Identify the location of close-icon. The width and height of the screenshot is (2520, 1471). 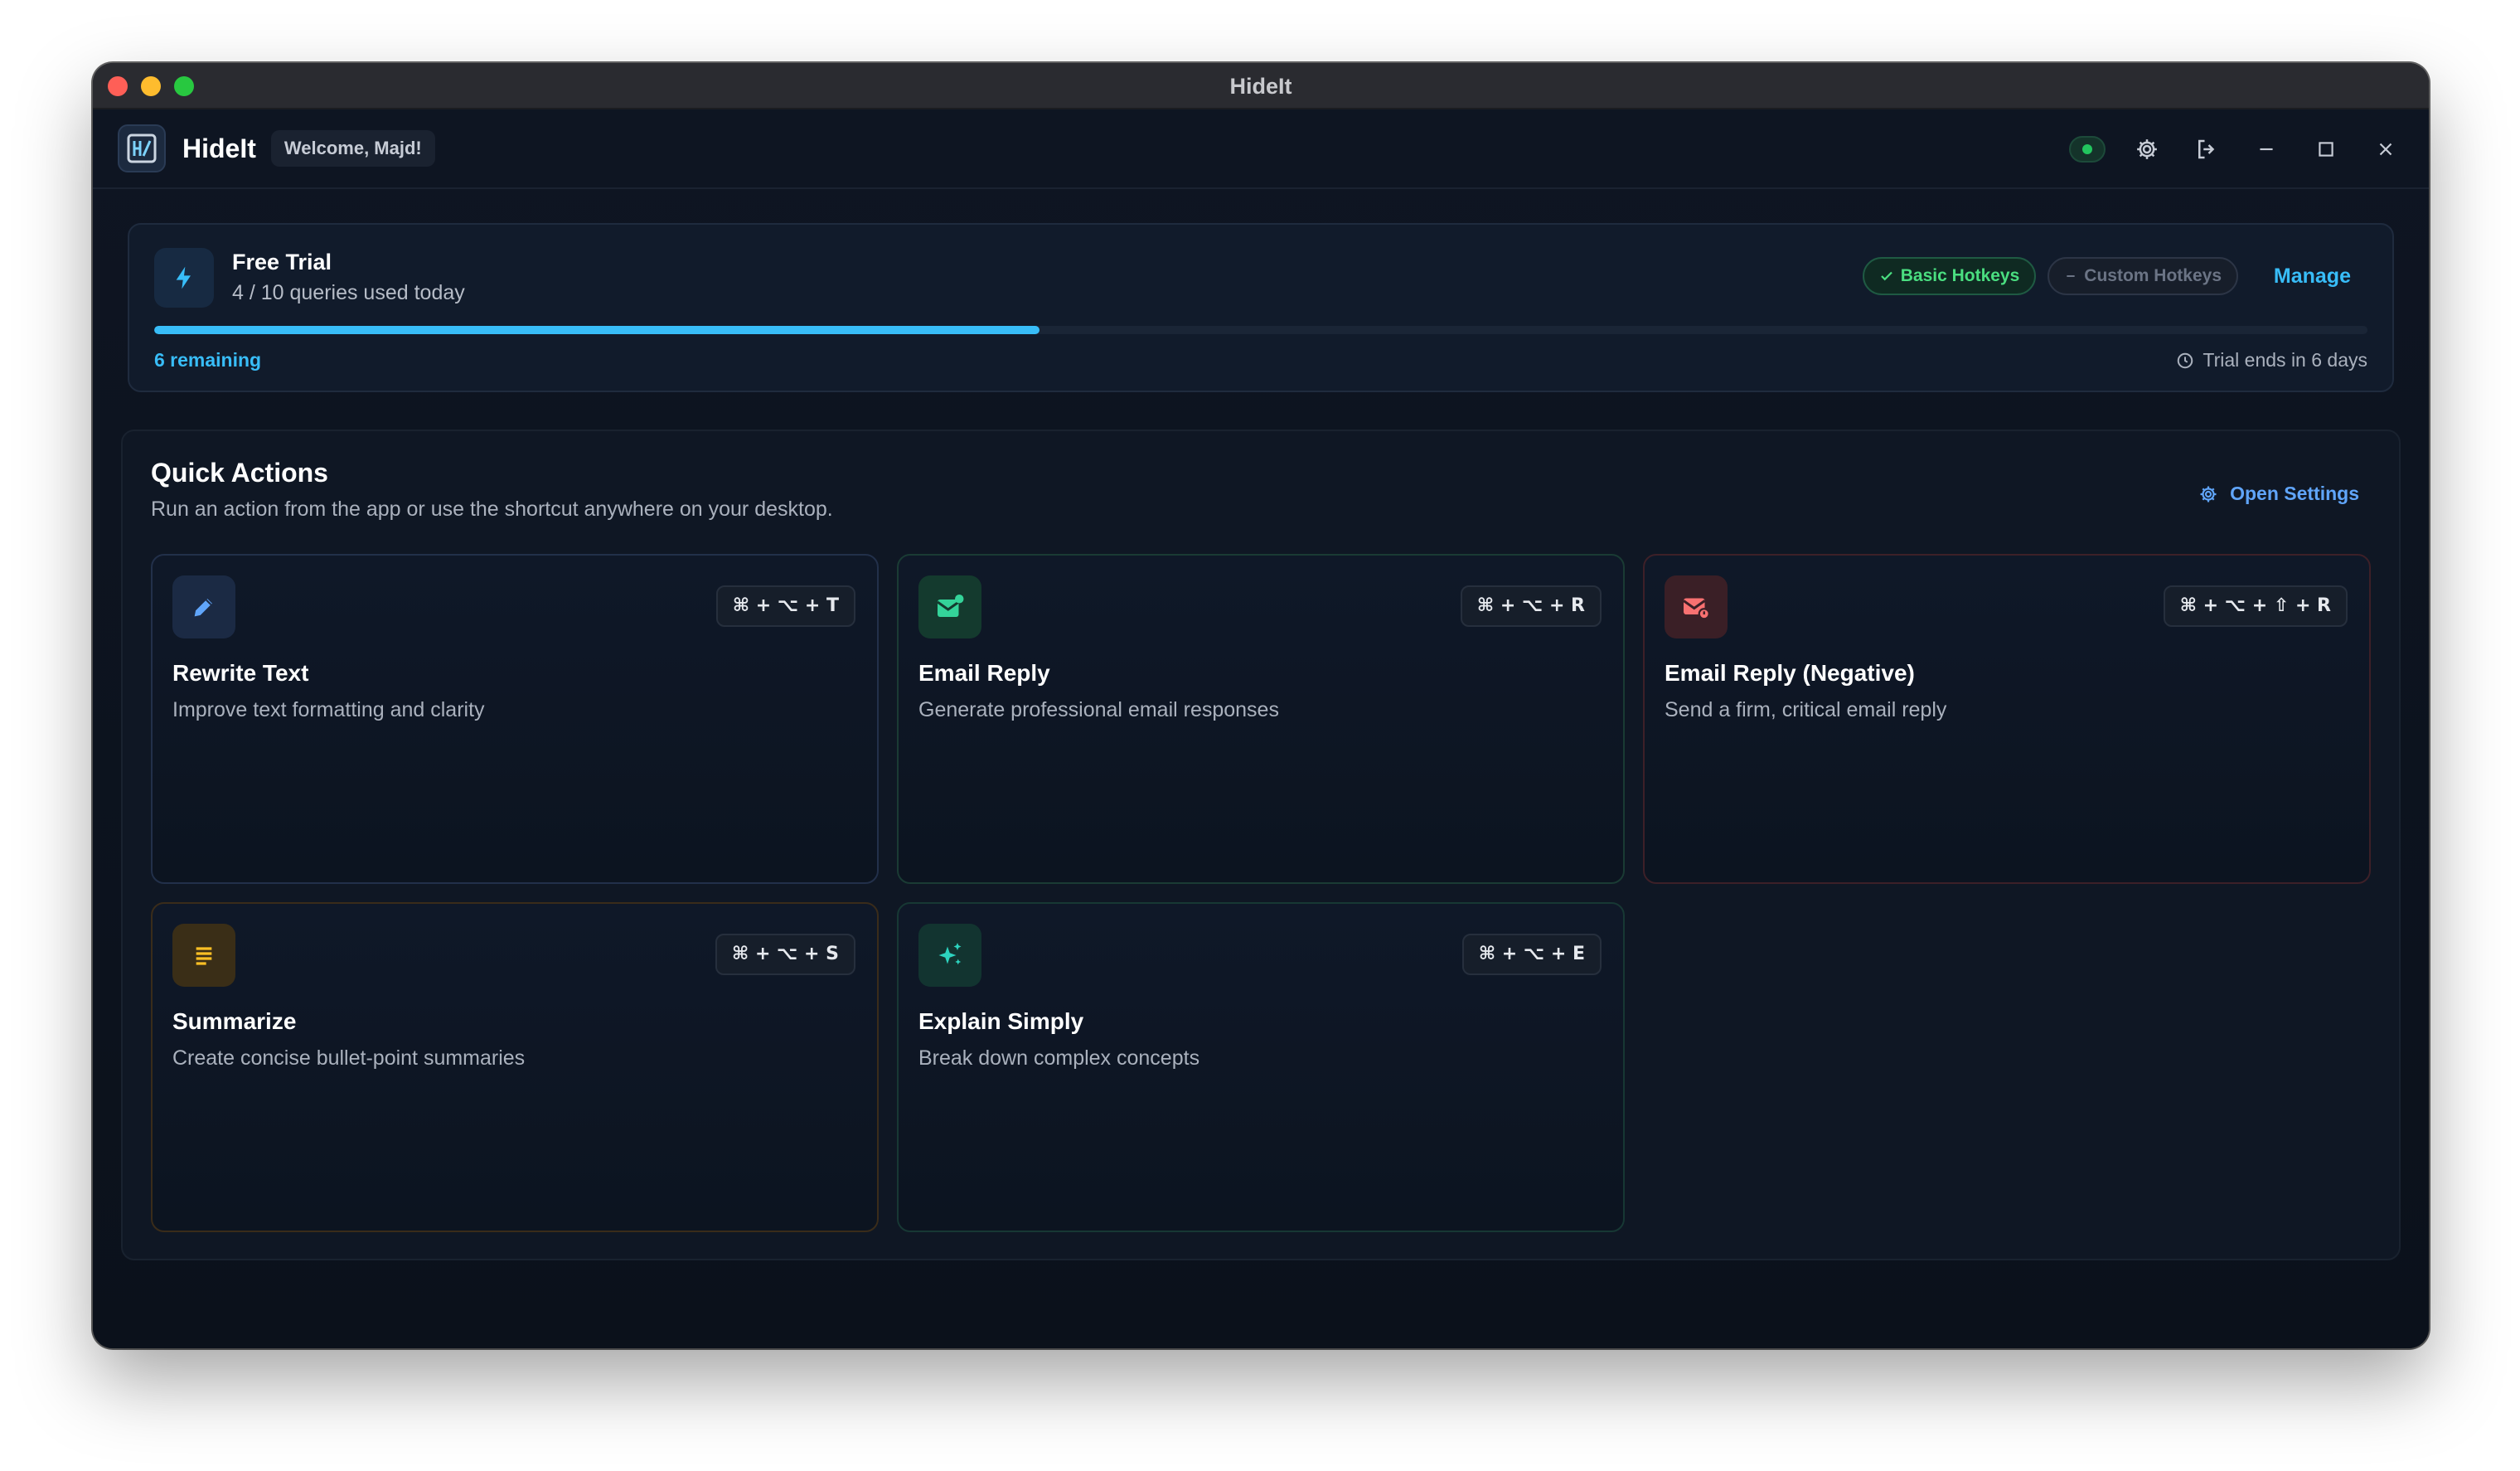
(2385, 149).